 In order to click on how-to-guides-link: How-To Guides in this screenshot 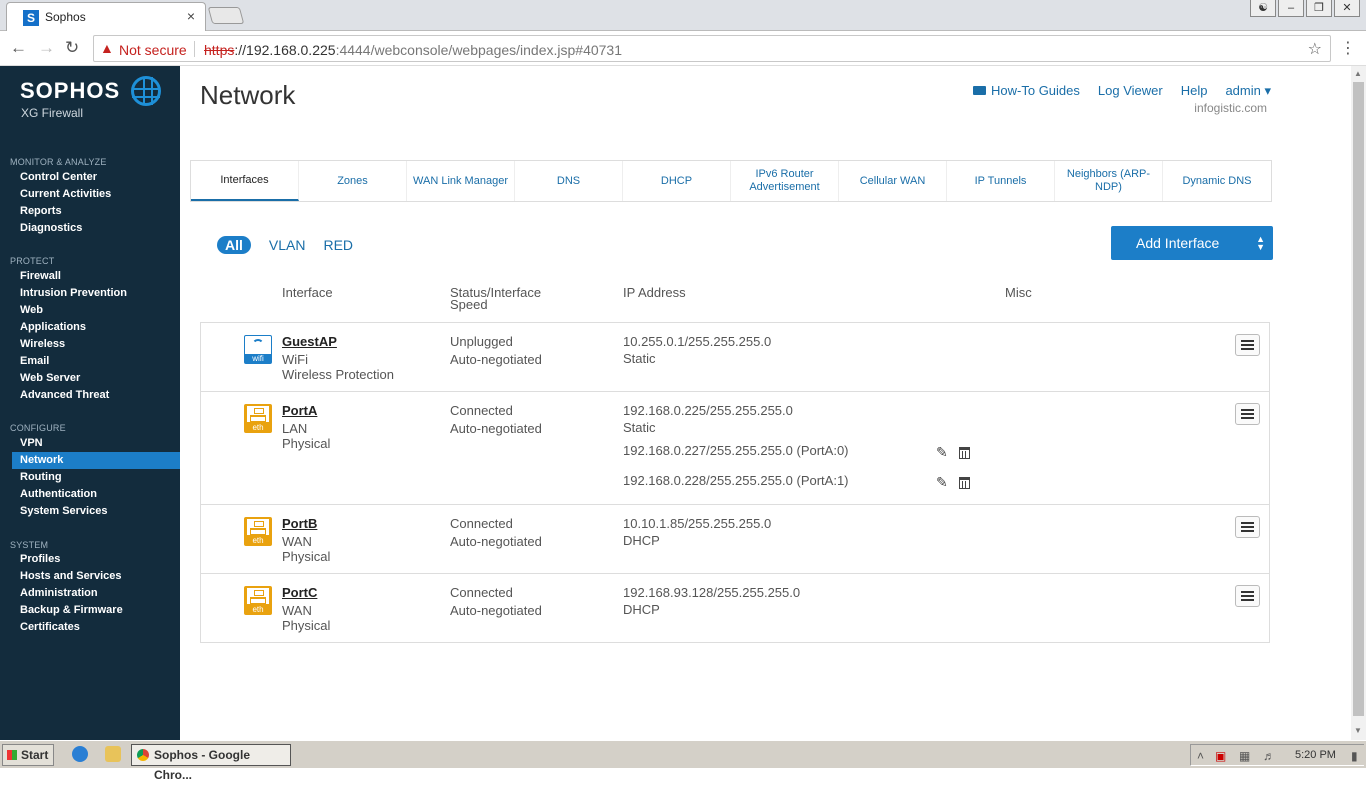, I will do `click(1026, 91)`.